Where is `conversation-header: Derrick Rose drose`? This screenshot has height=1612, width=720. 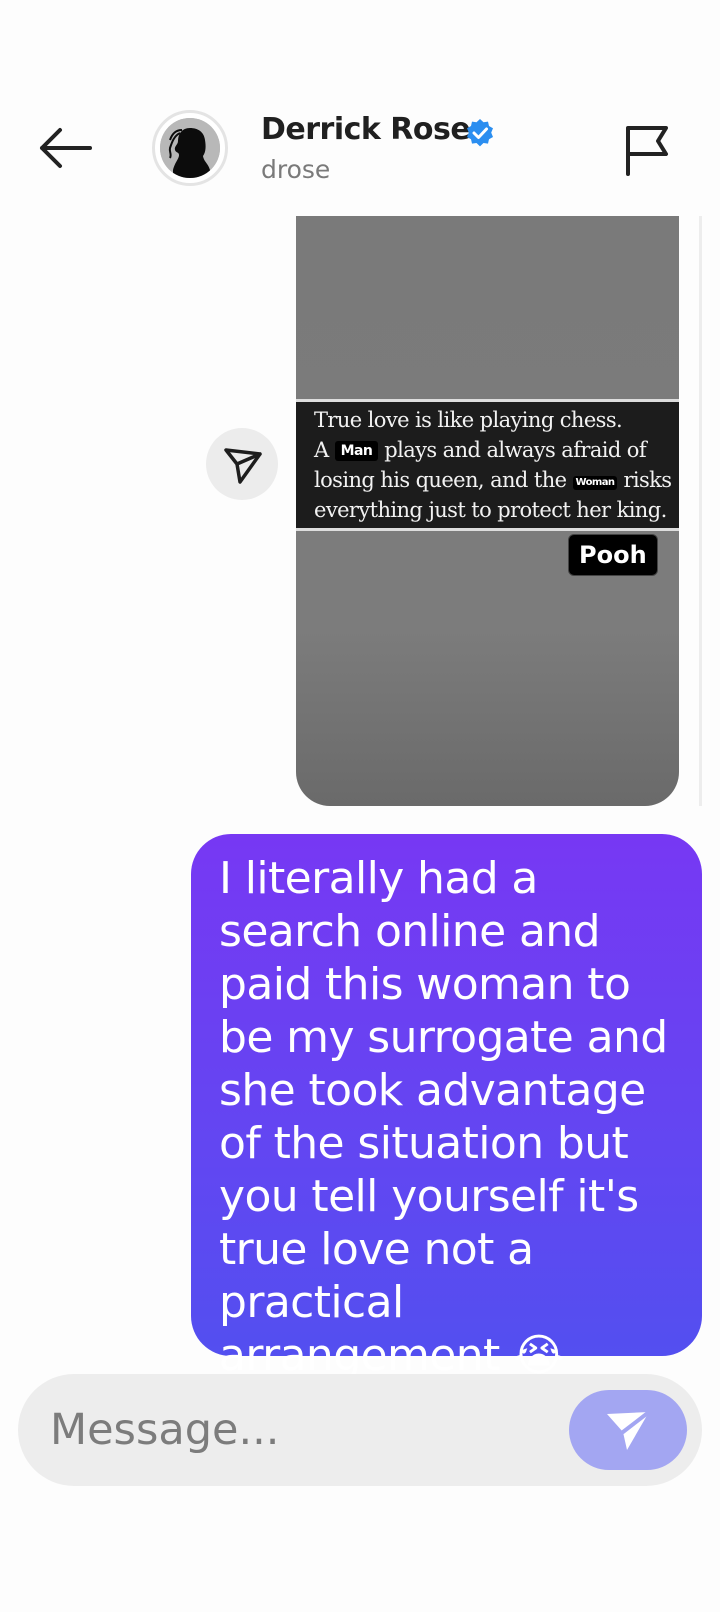 conversation-header: Derrick Rose drose is located at coordinates (360, 155).